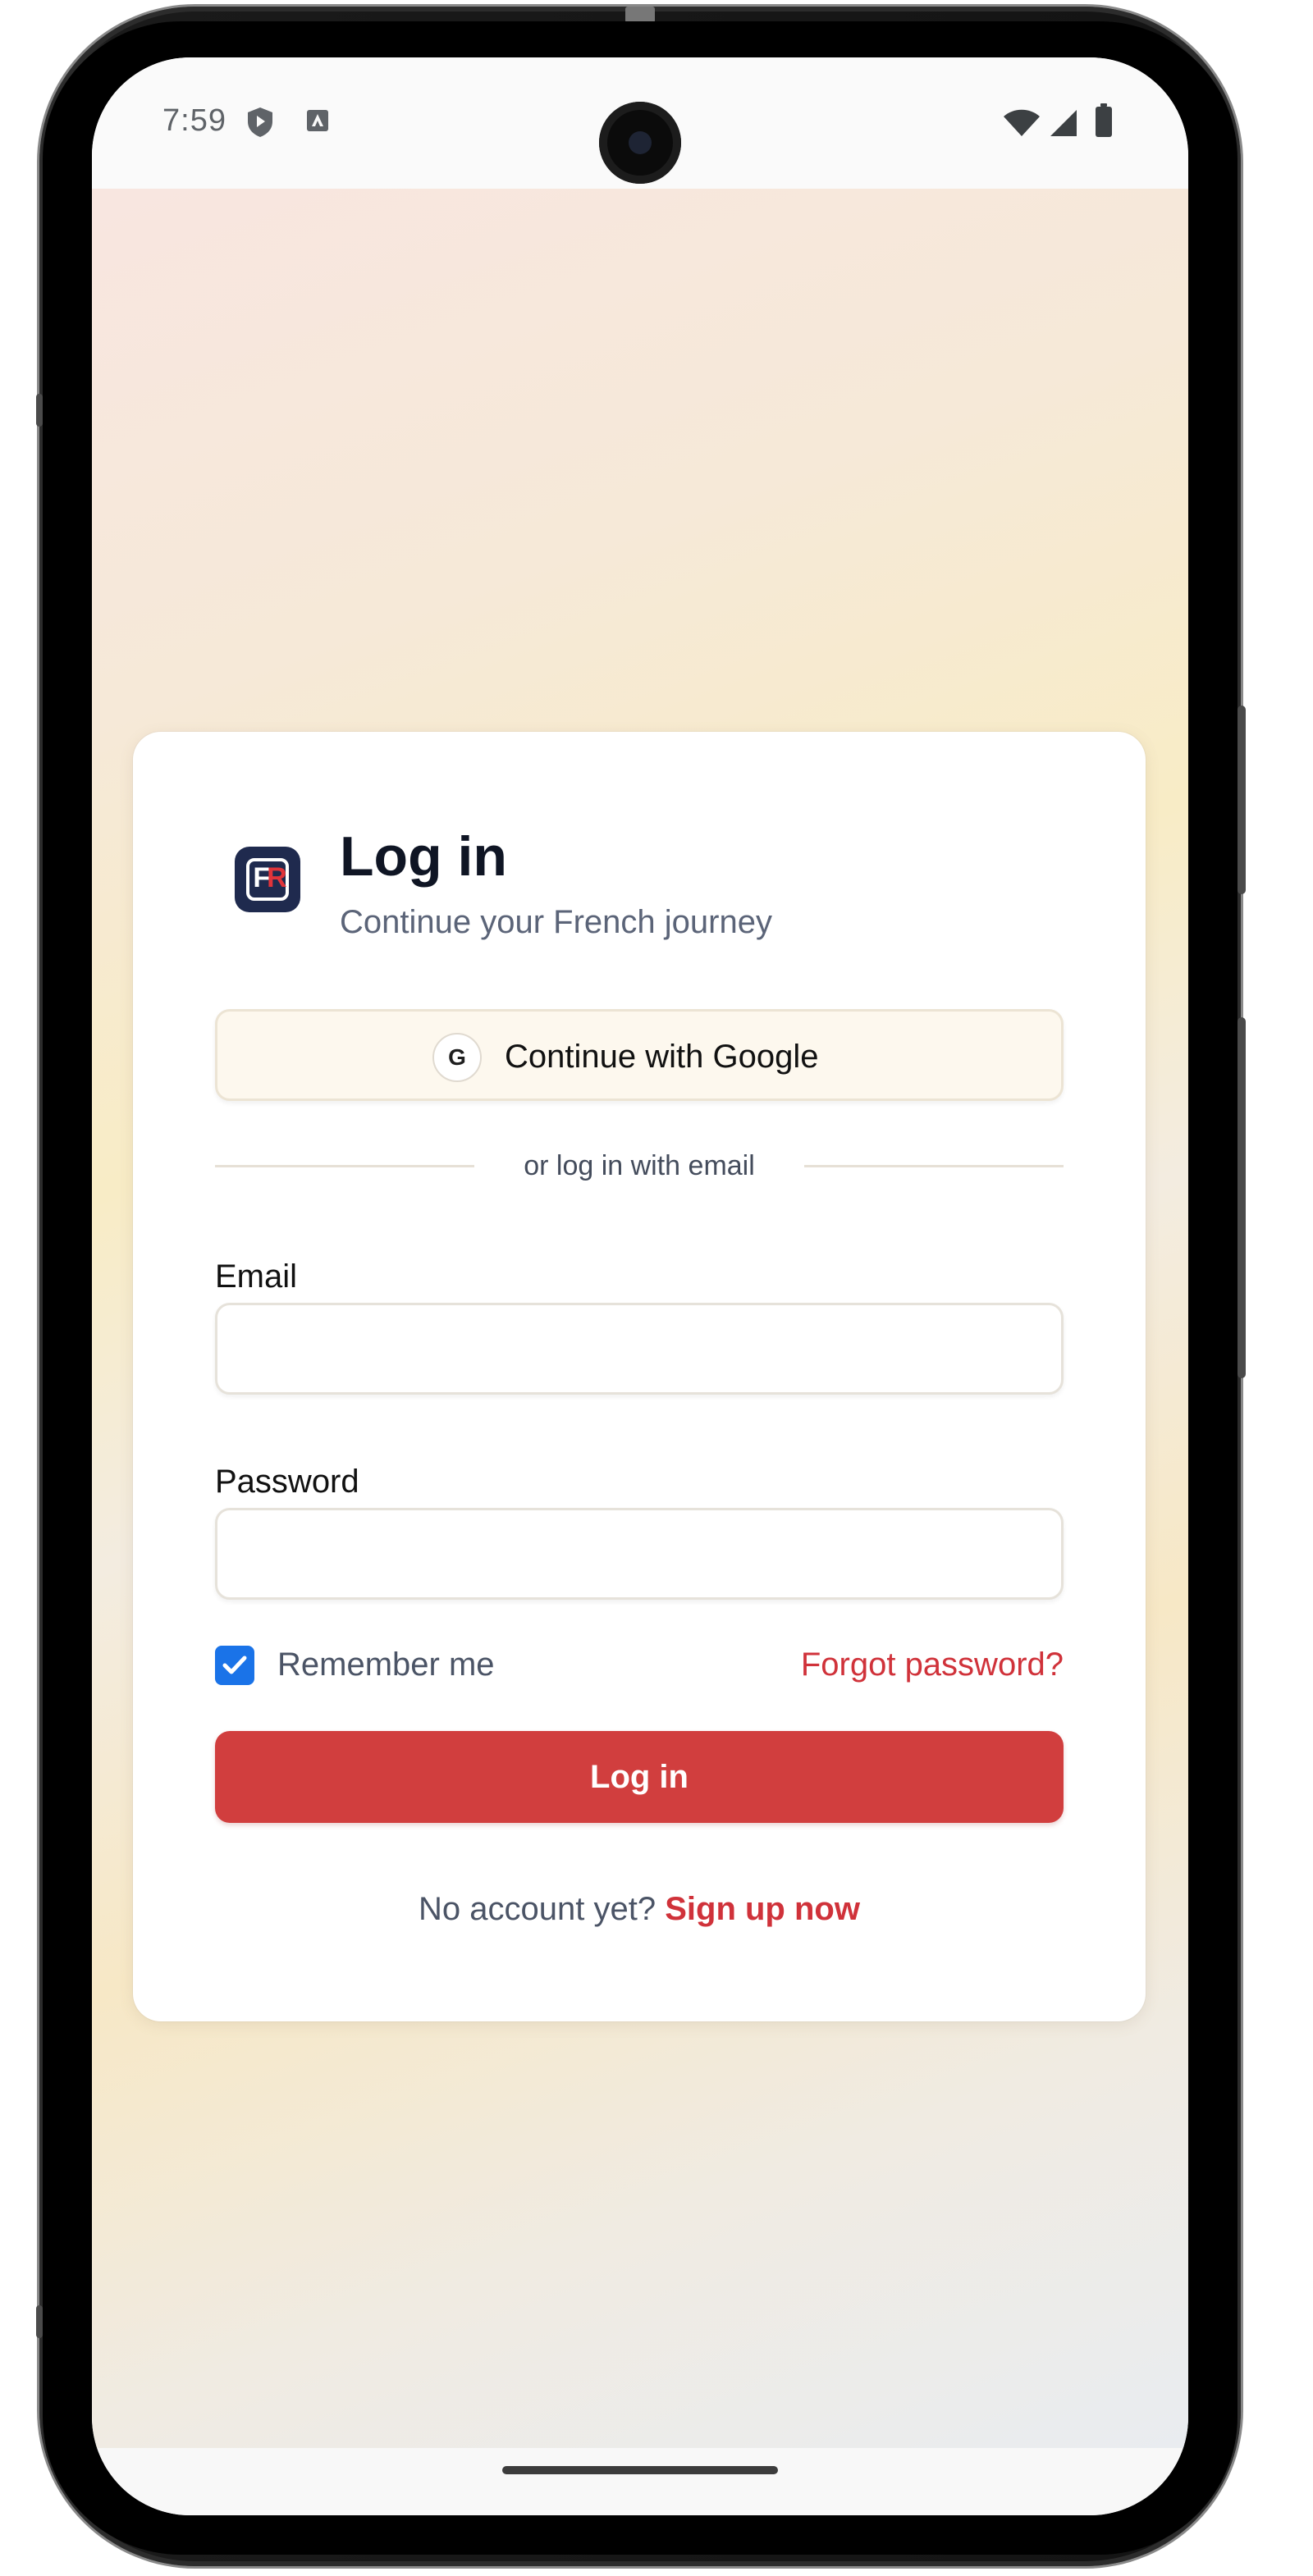 Image resolution: width=1313 pixels, height=2576 pixels. What do you see at coordinates (287, 1482) in the screenshot?
I see `password-label: Password` at bounding box center [287, 1482].